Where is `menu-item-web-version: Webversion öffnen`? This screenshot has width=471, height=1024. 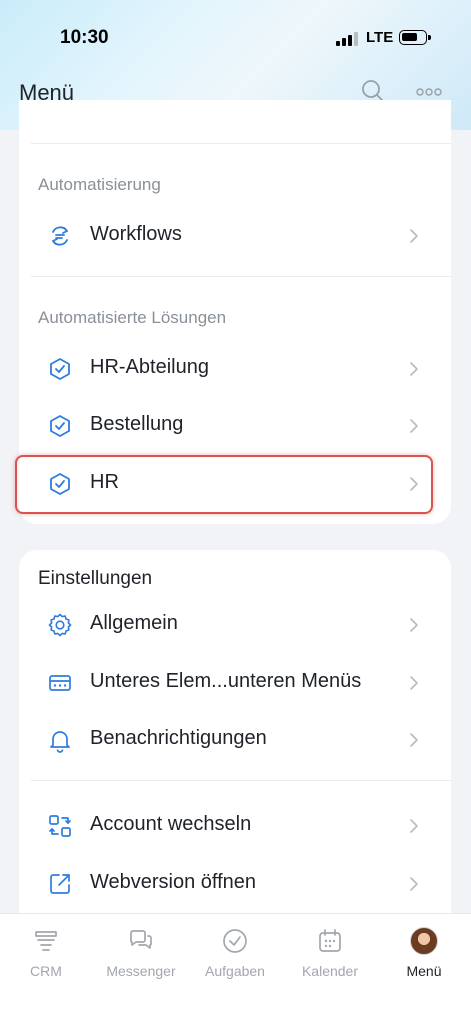
menu-item-web-version: Webversion öffnen is located at coordinates (235, 884).